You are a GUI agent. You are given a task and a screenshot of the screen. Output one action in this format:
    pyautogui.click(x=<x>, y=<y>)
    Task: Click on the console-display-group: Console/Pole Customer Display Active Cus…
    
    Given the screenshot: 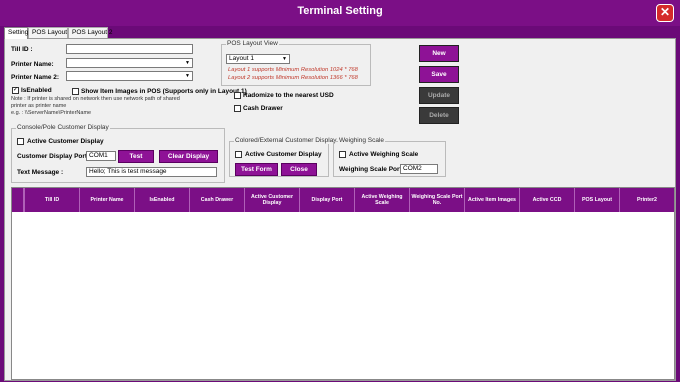 What is the action you would take?
    pyautogui.click(x=118, y=153)
    